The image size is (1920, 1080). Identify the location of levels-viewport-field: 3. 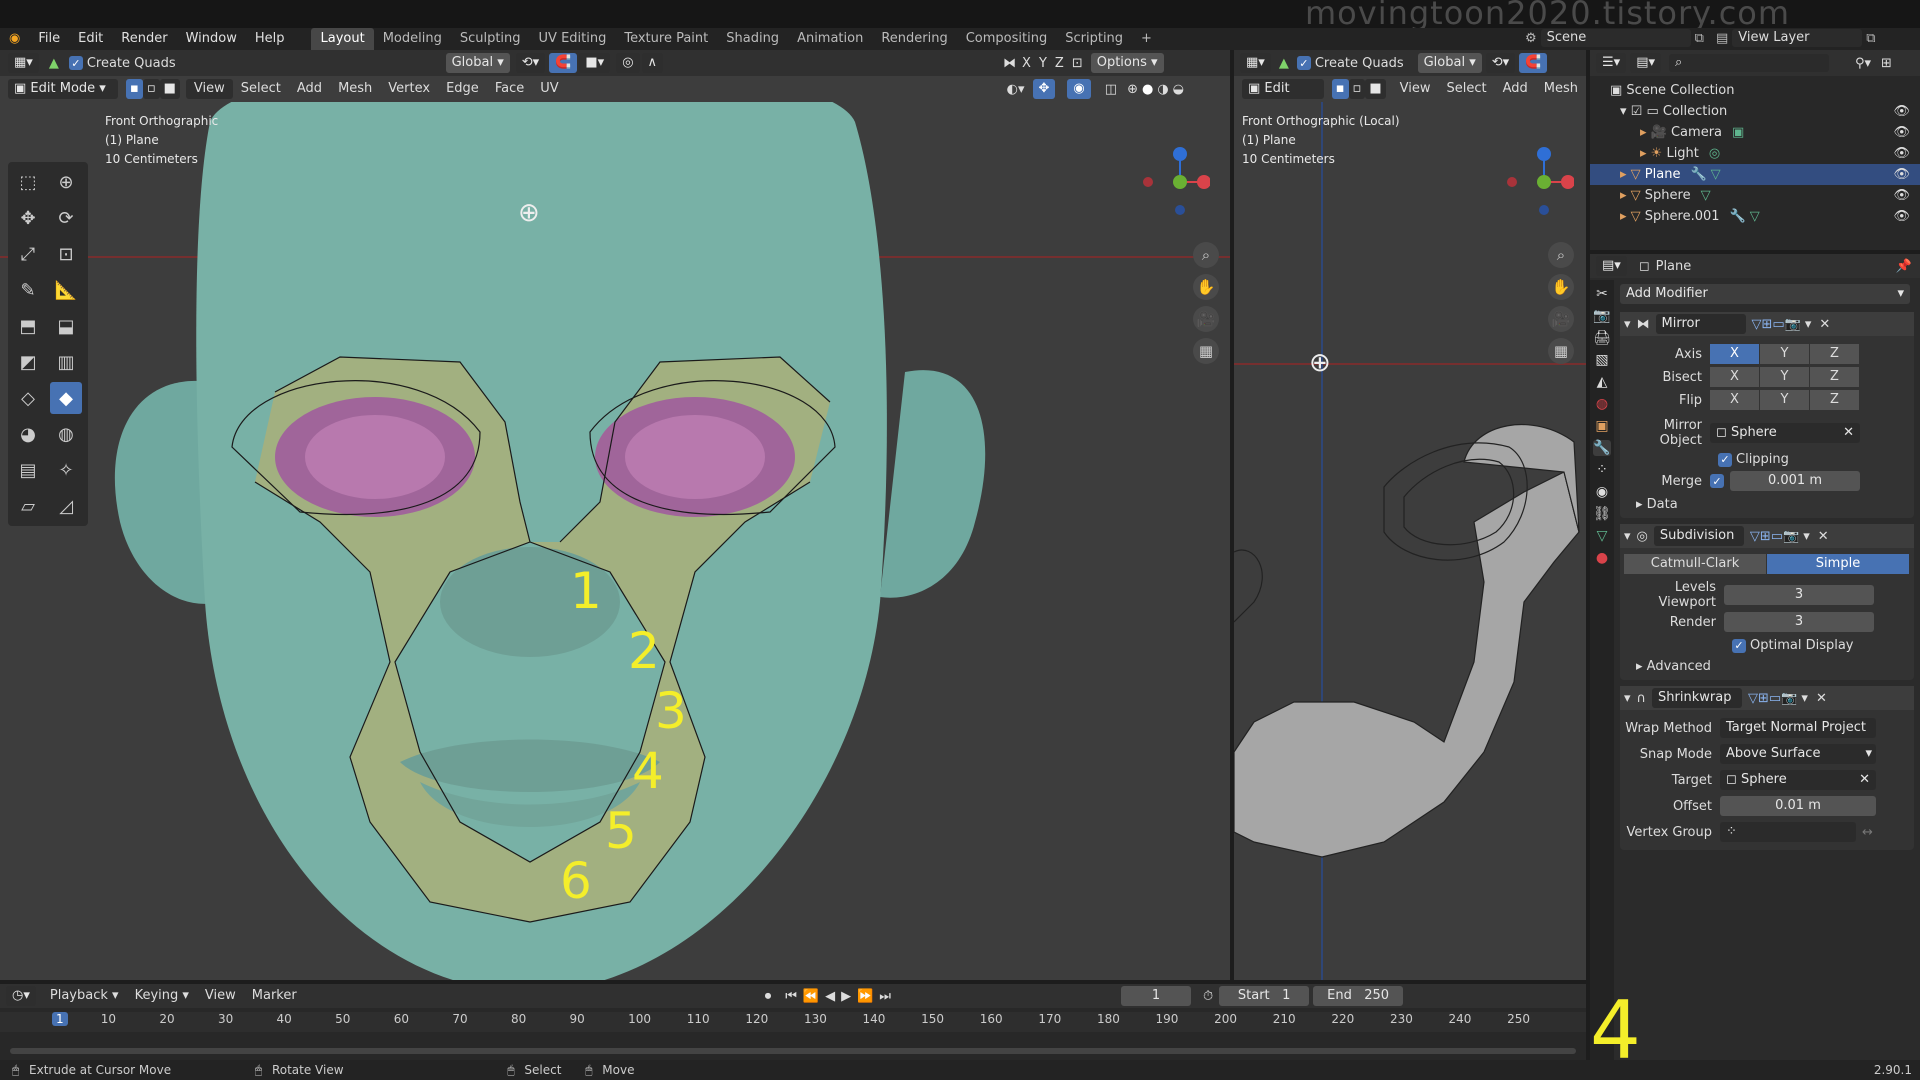
(1799, 595).